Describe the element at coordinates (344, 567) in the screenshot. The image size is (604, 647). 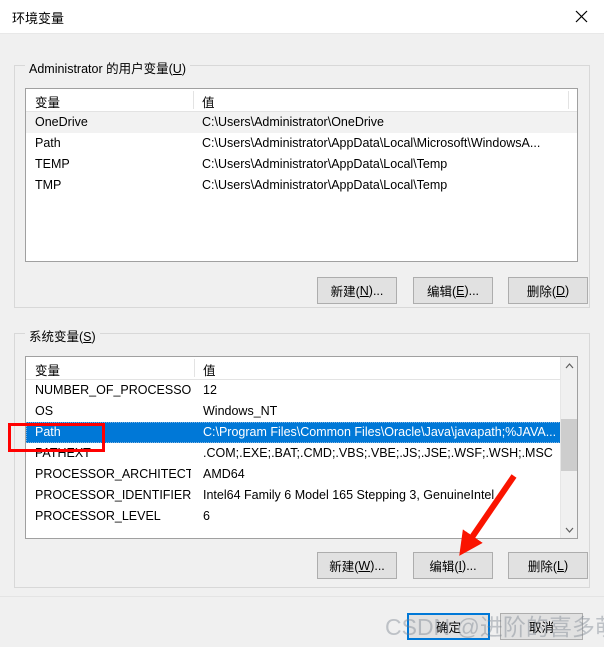
I see `system-new-label-prefix: 新建(` at that location.